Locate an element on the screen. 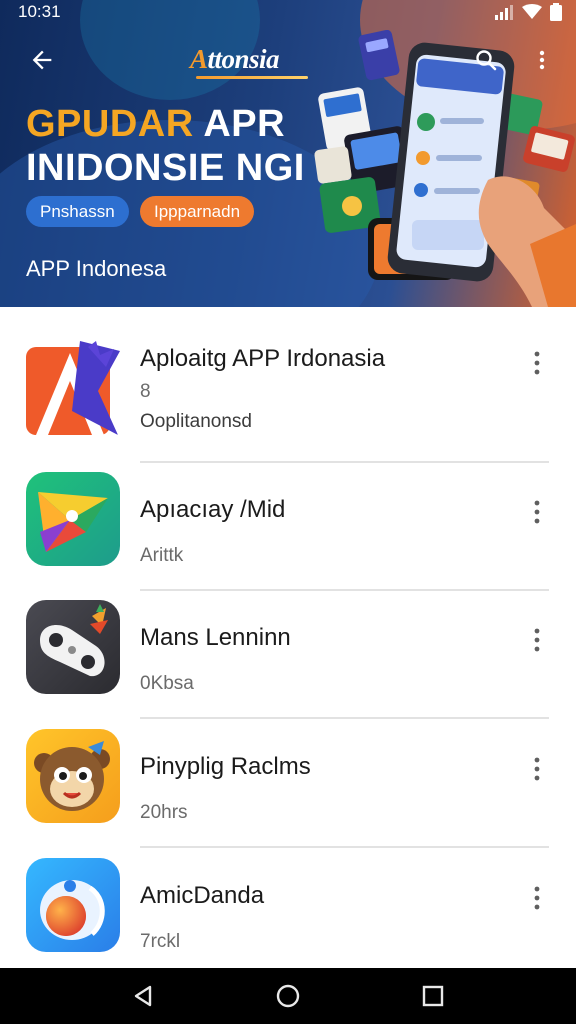  search-icon is located at coordinates (486, 60).